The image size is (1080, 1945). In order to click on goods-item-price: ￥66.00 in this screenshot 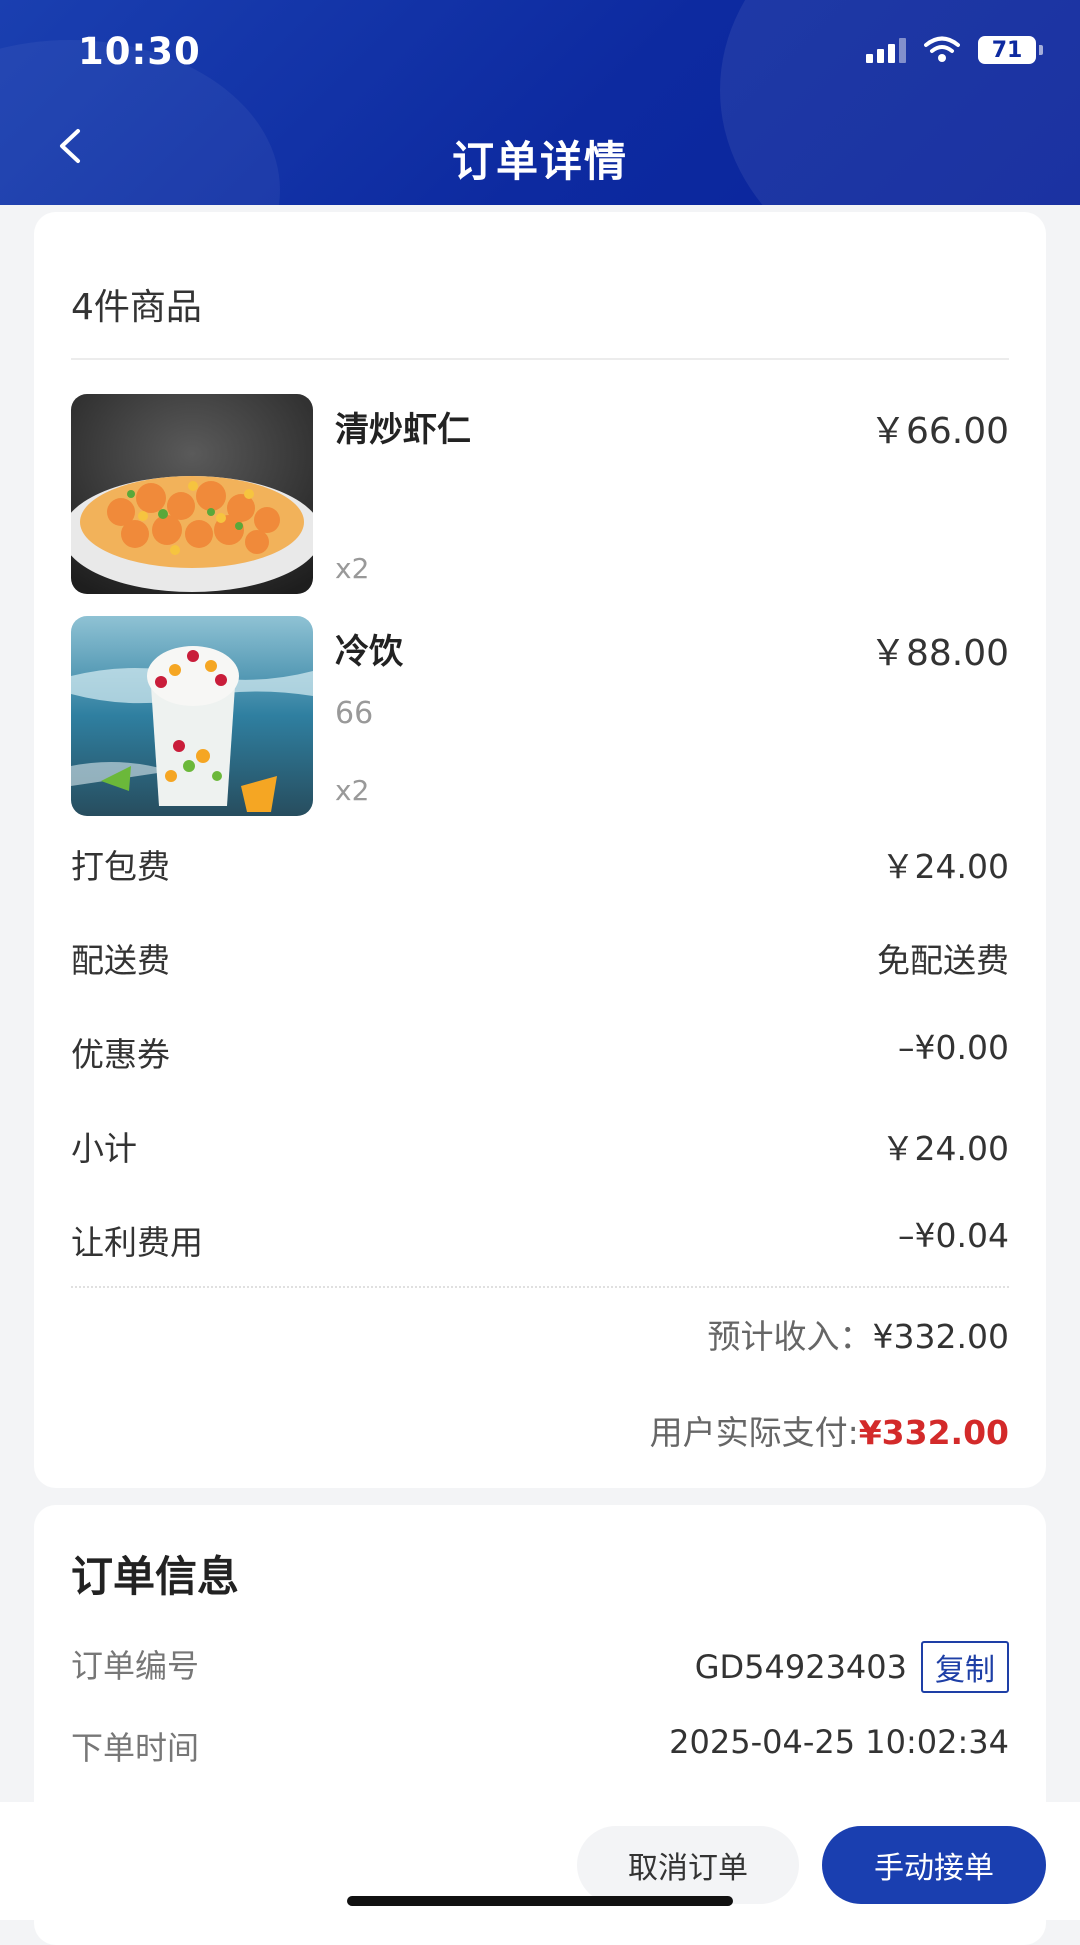, I will do `click(939, 431)`.